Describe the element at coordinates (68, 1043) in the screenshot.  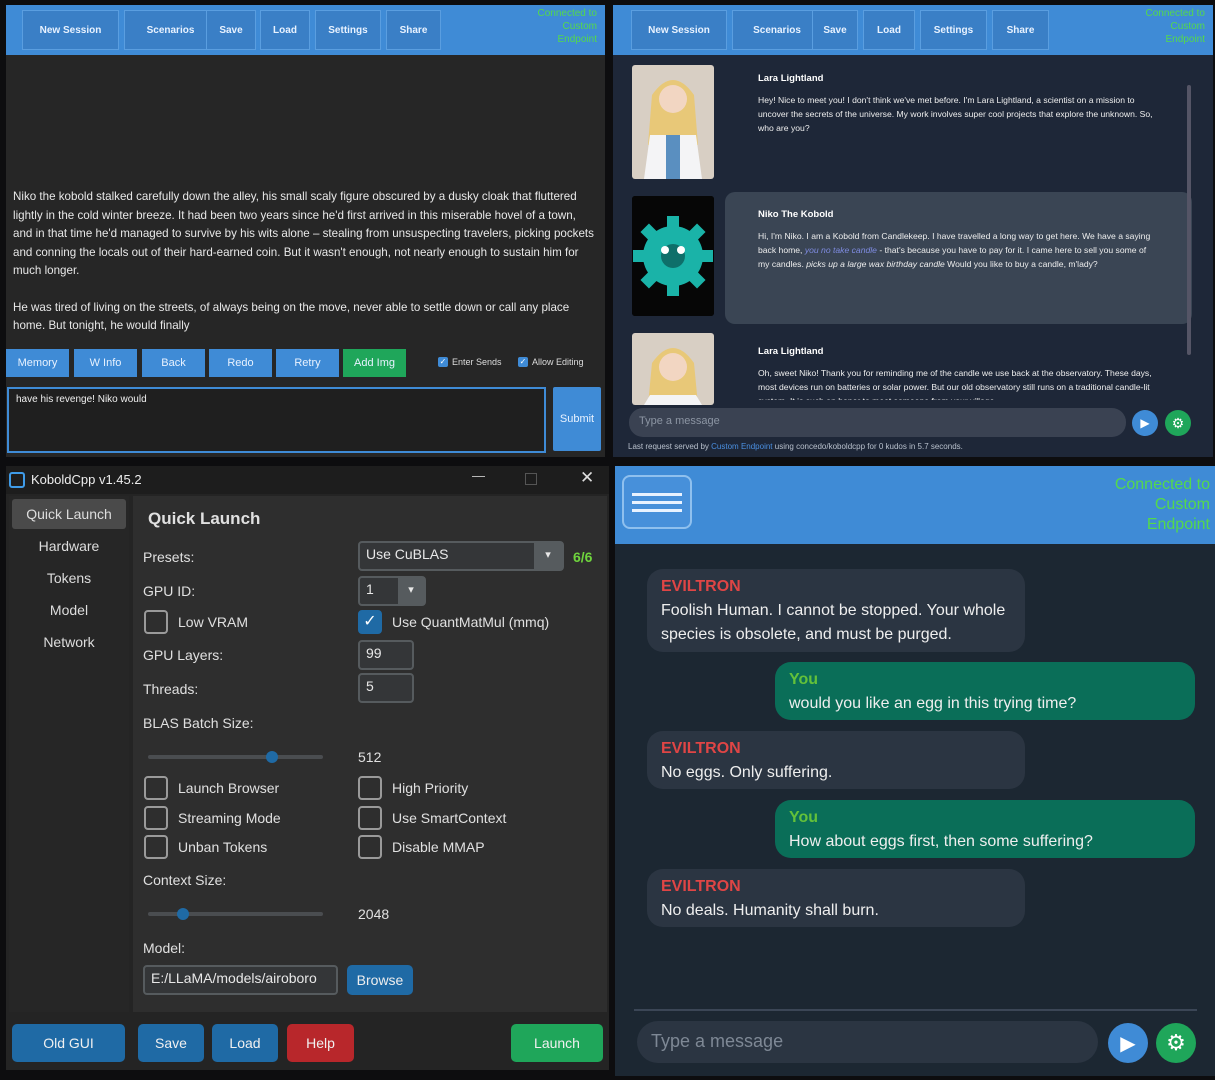
I see `old-gui-button: Old GUI` at that location.